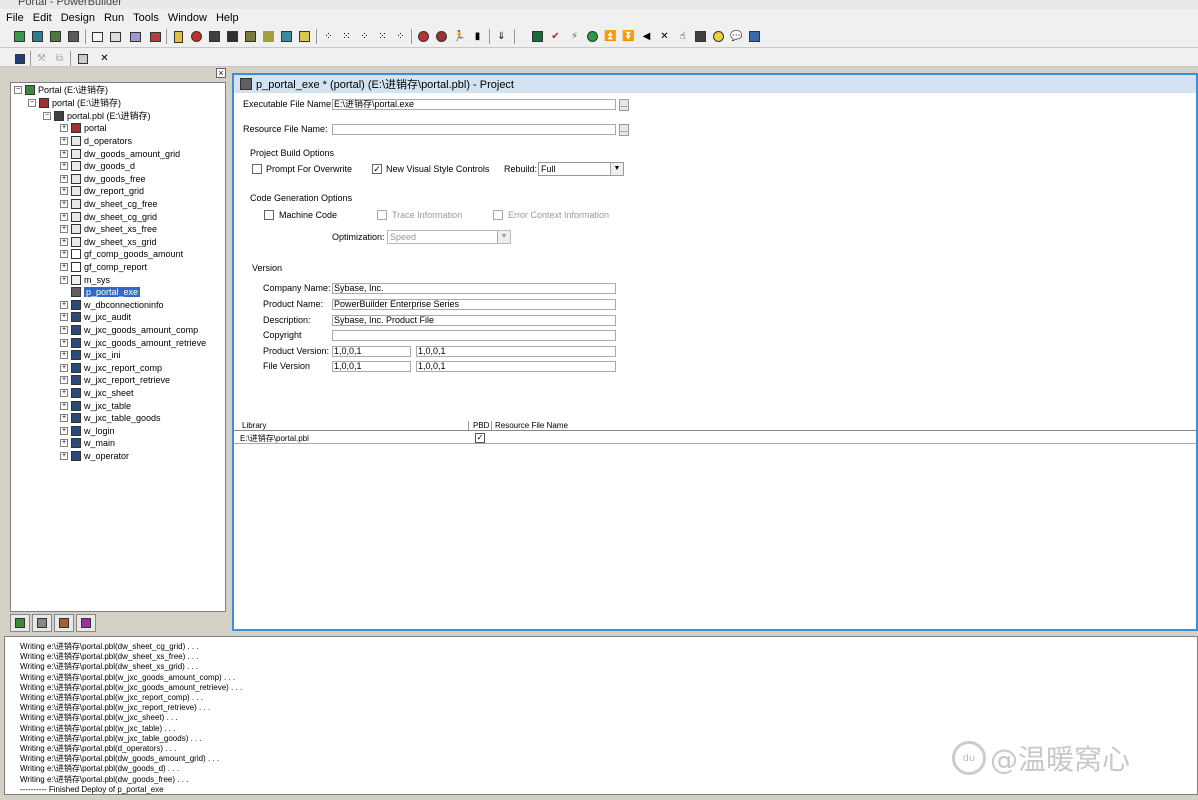  Describe the element at coordinates (474, 320) in the screenshot. I see `description-input: Sybase, Inc. Product File` at that location.